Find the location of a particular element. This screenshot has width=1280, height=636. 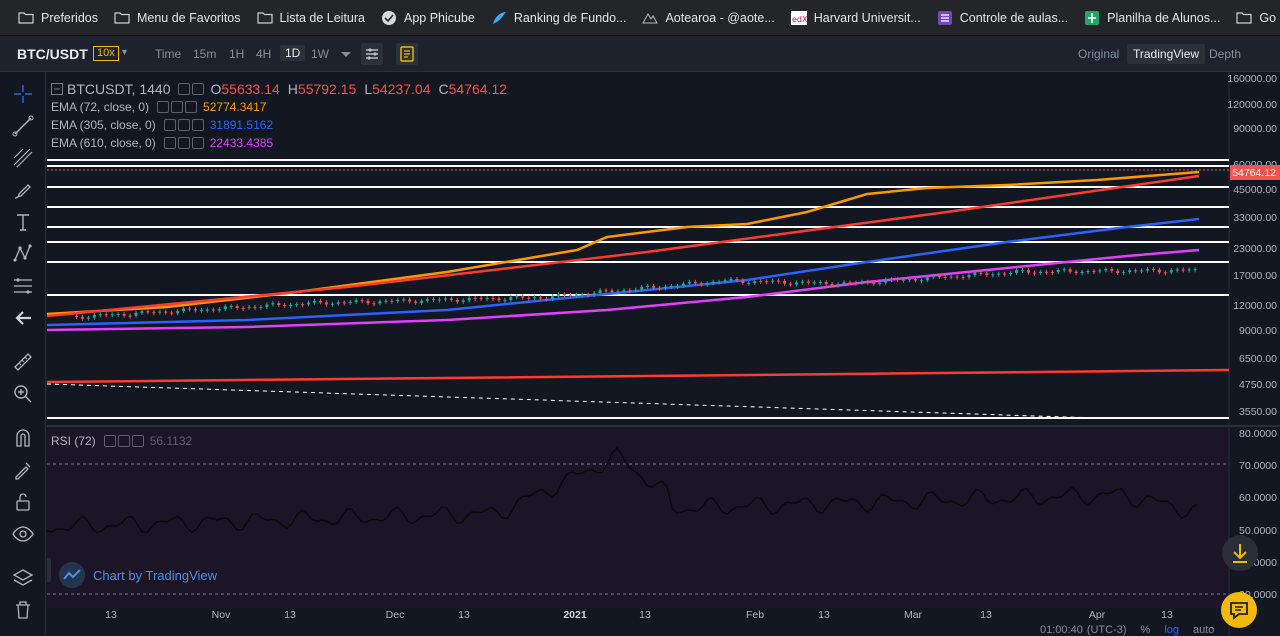

view-original: Original is located at coordinates (1098, 54).